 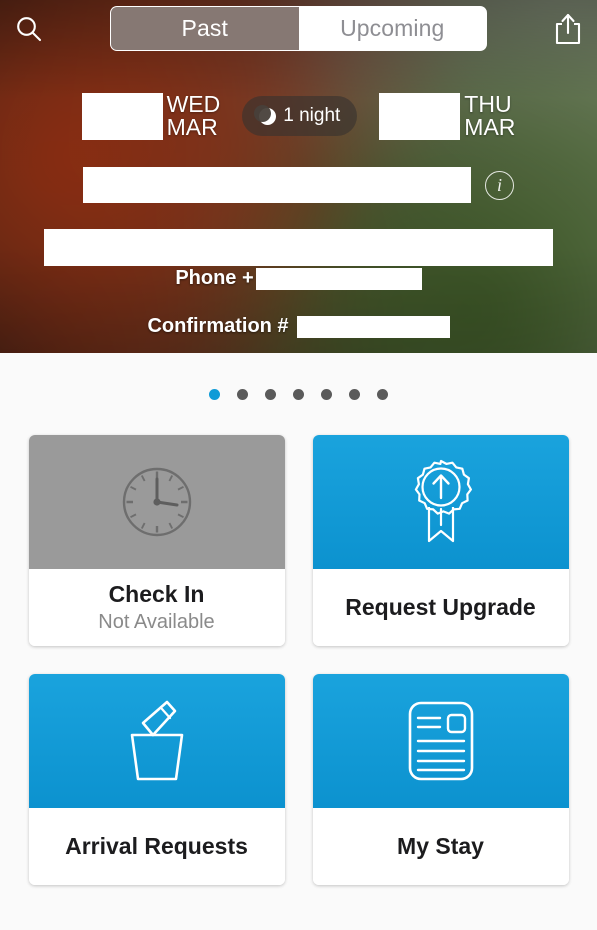 I want to click on check-out-weekday: THU, so click(x=488, y=104).